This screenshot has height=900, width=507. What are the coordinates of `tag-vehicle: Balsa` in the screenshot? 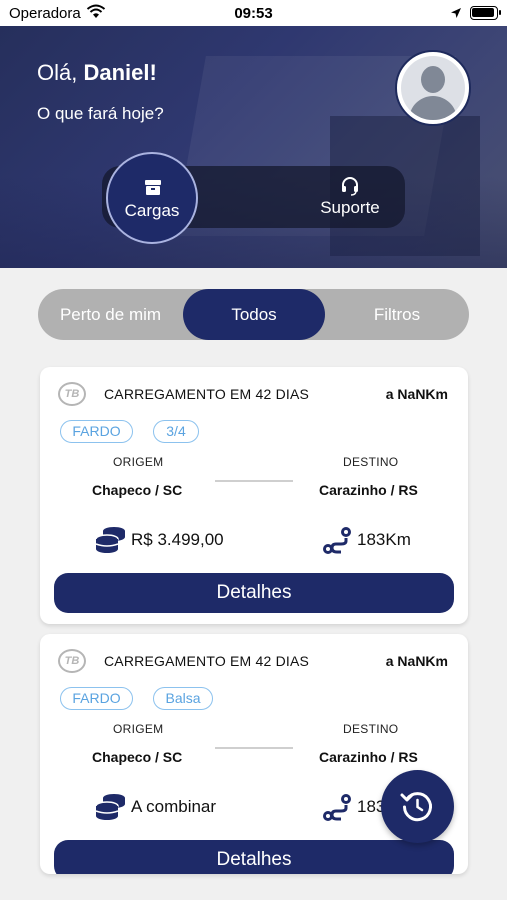 It's located at (183, 698).